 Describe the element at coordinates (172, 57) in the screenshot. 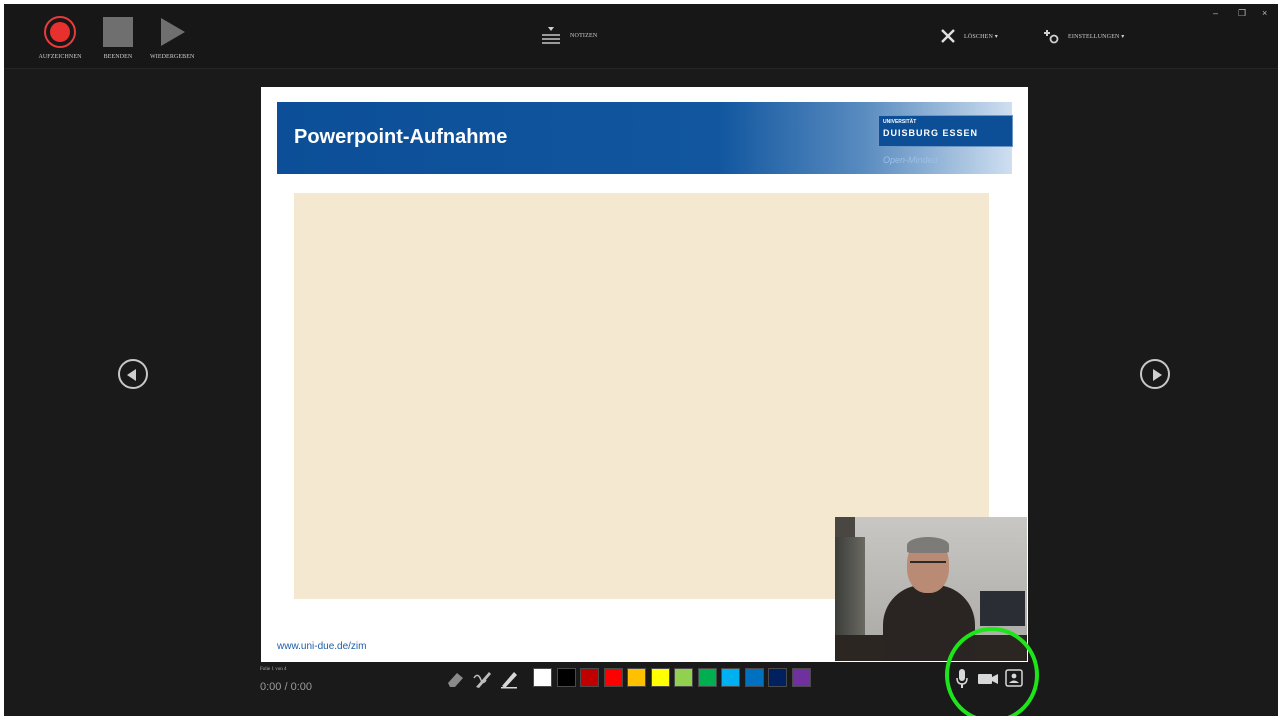

I see `play-label: WIEDERGEBEN` at that location.